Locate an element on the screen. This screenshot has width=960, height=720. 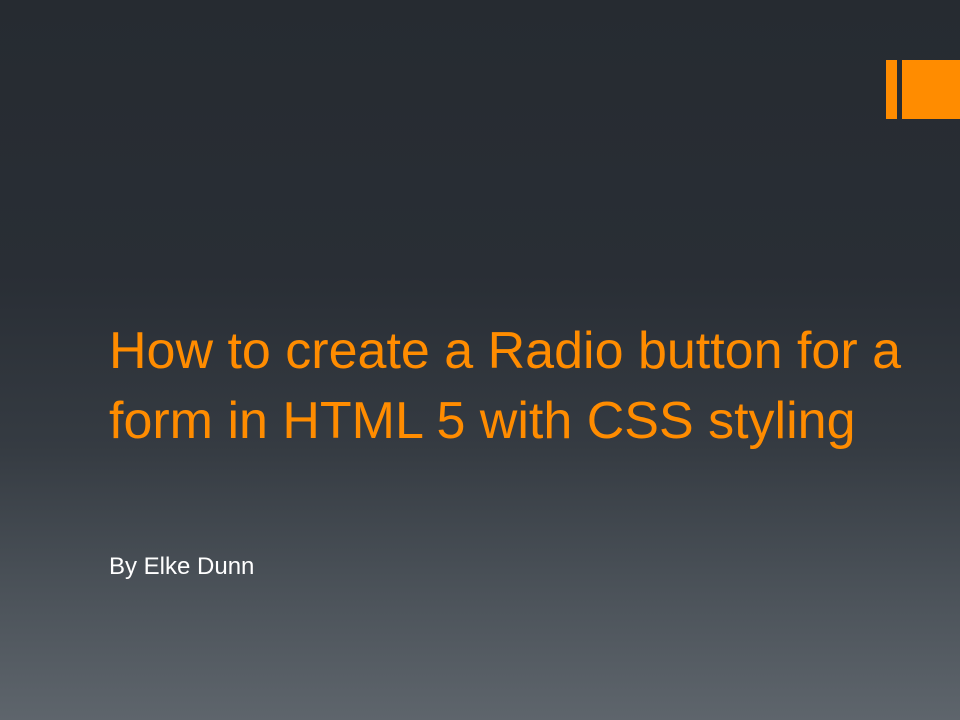
accent-bar-decoration is located at coordinates (891, 89).